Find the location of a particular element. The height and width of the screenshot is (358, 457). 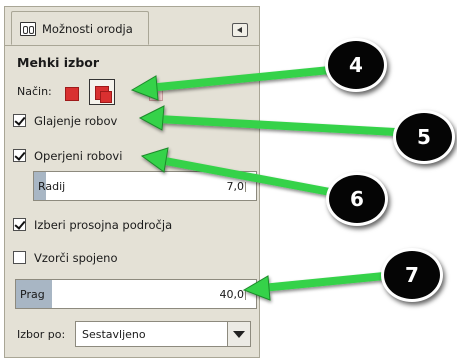

callout-7: 7 is located at coordinates (412, 275).